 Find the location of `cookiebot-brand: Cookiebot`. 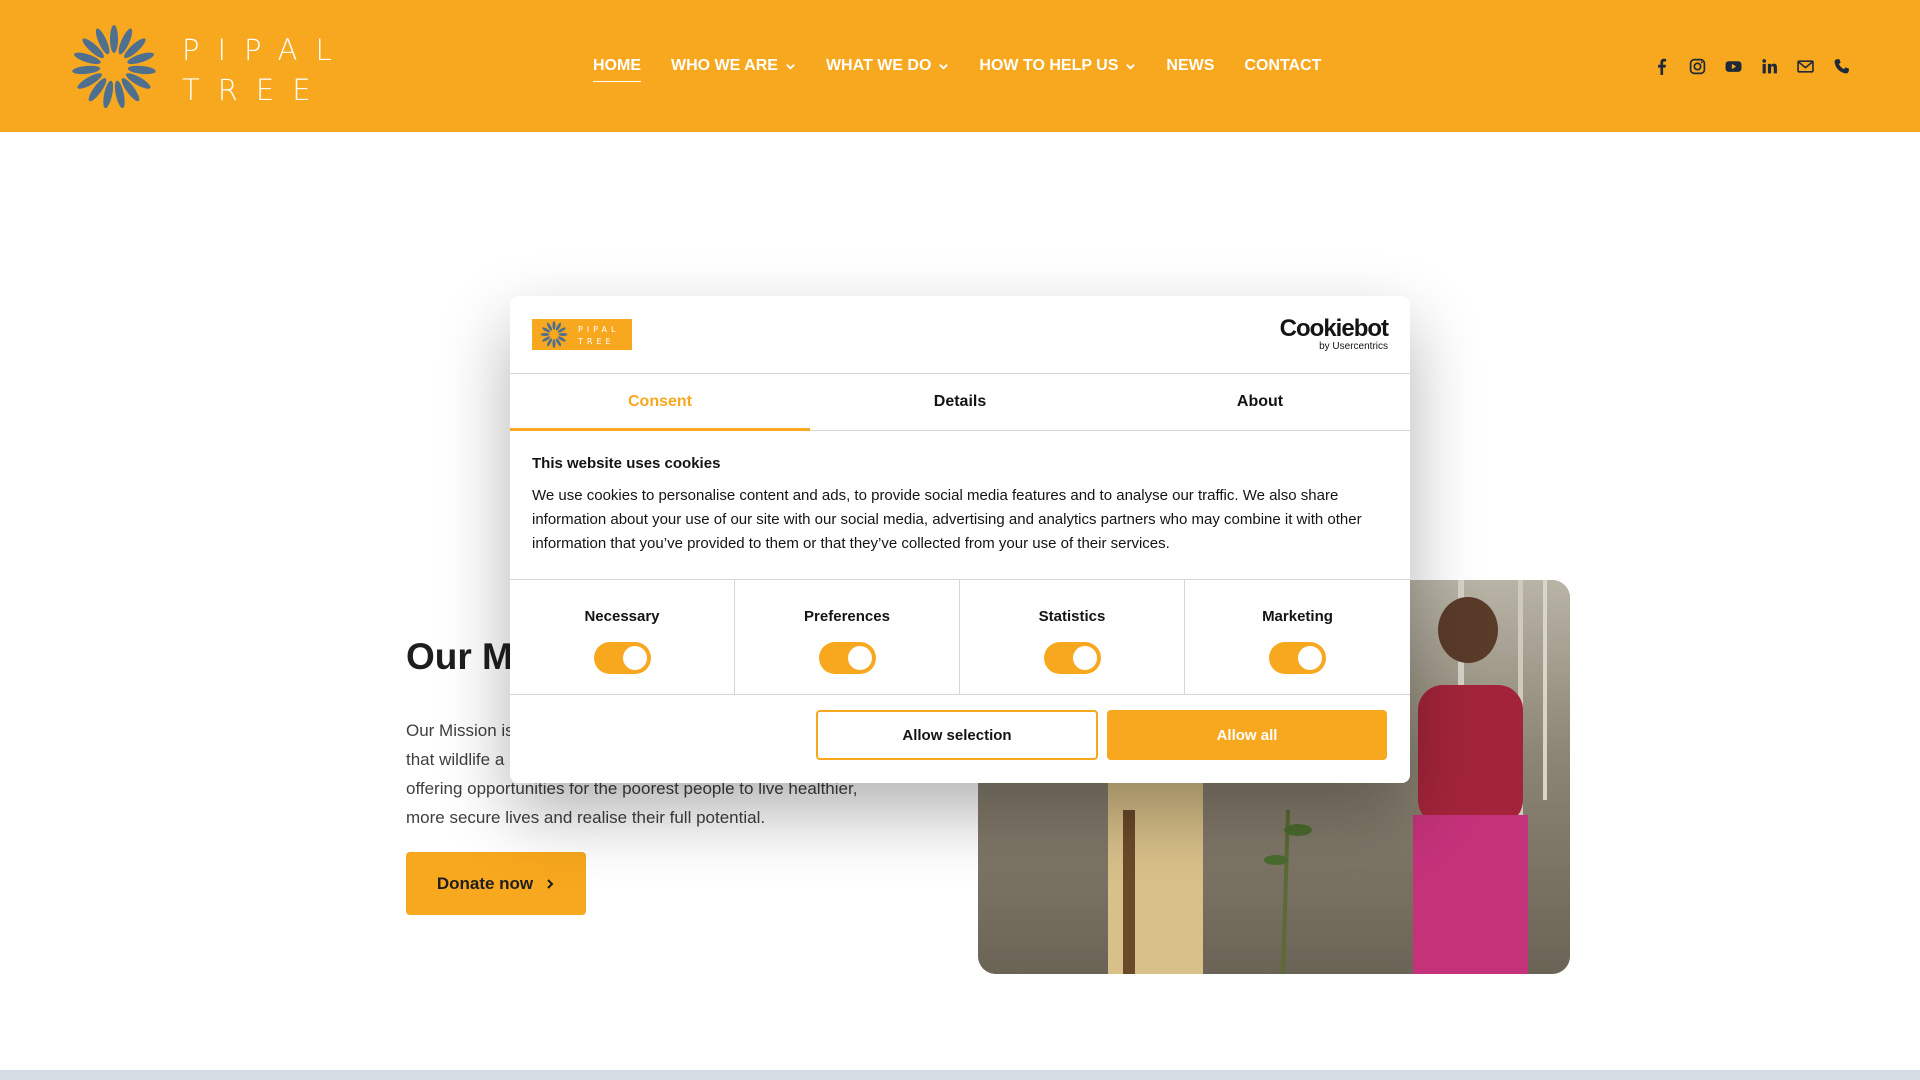

cookiebot-brand: Cookiebot is located at coordinates (1334, 328).